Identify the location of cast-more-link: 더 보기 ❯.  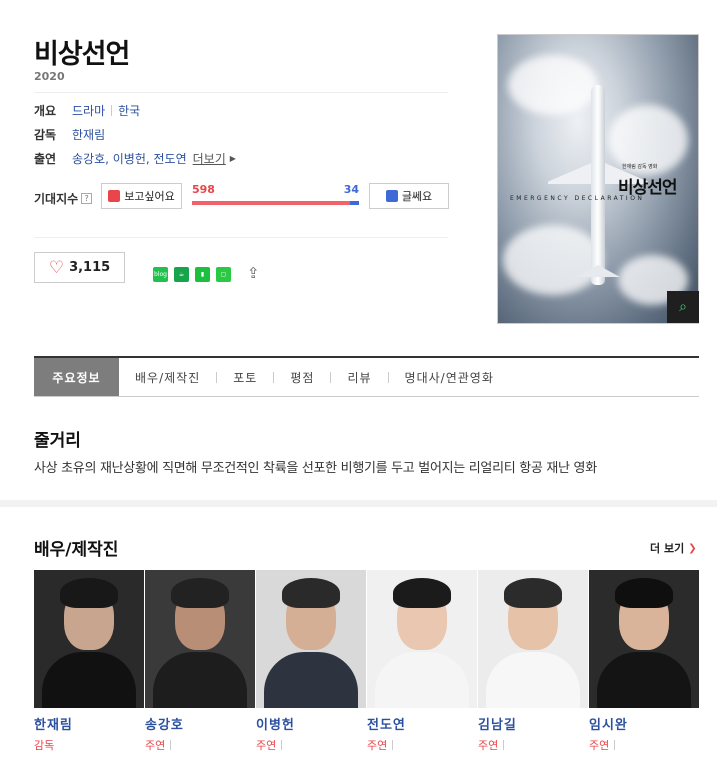
(673, 548).